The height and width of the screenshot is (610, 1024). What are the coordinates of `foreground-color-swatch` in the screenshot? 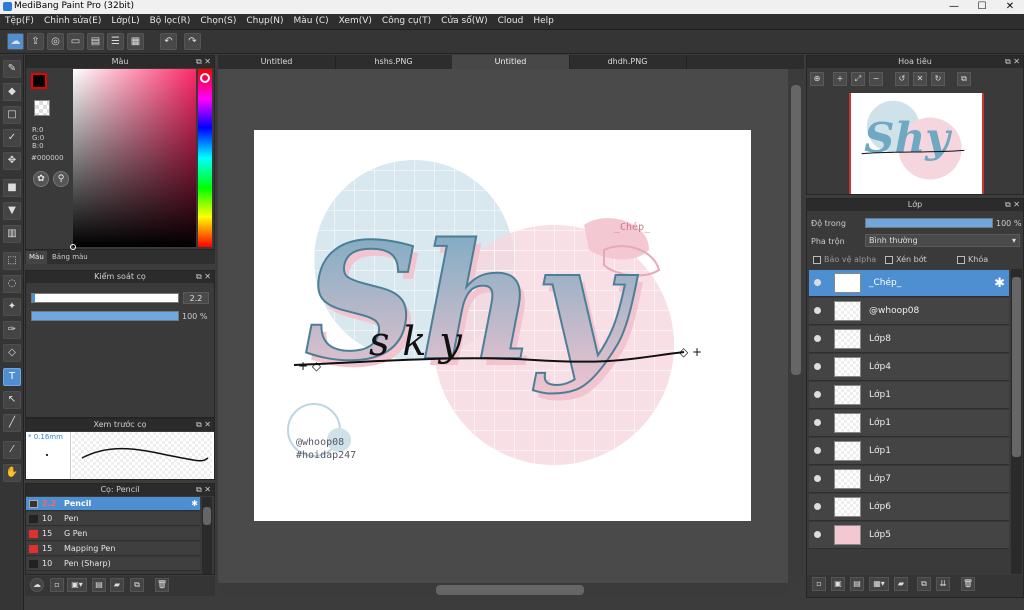 It's located at (39, 81).